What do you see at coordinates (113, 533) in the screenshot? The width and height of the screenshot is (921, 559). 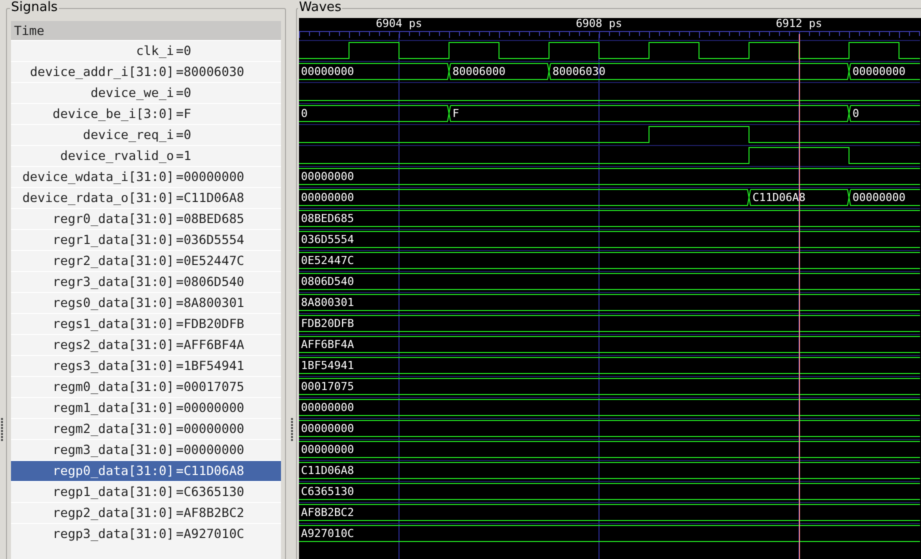 I see `signal-name: regp3_data[31:0]` at bounding box center [113, 533].